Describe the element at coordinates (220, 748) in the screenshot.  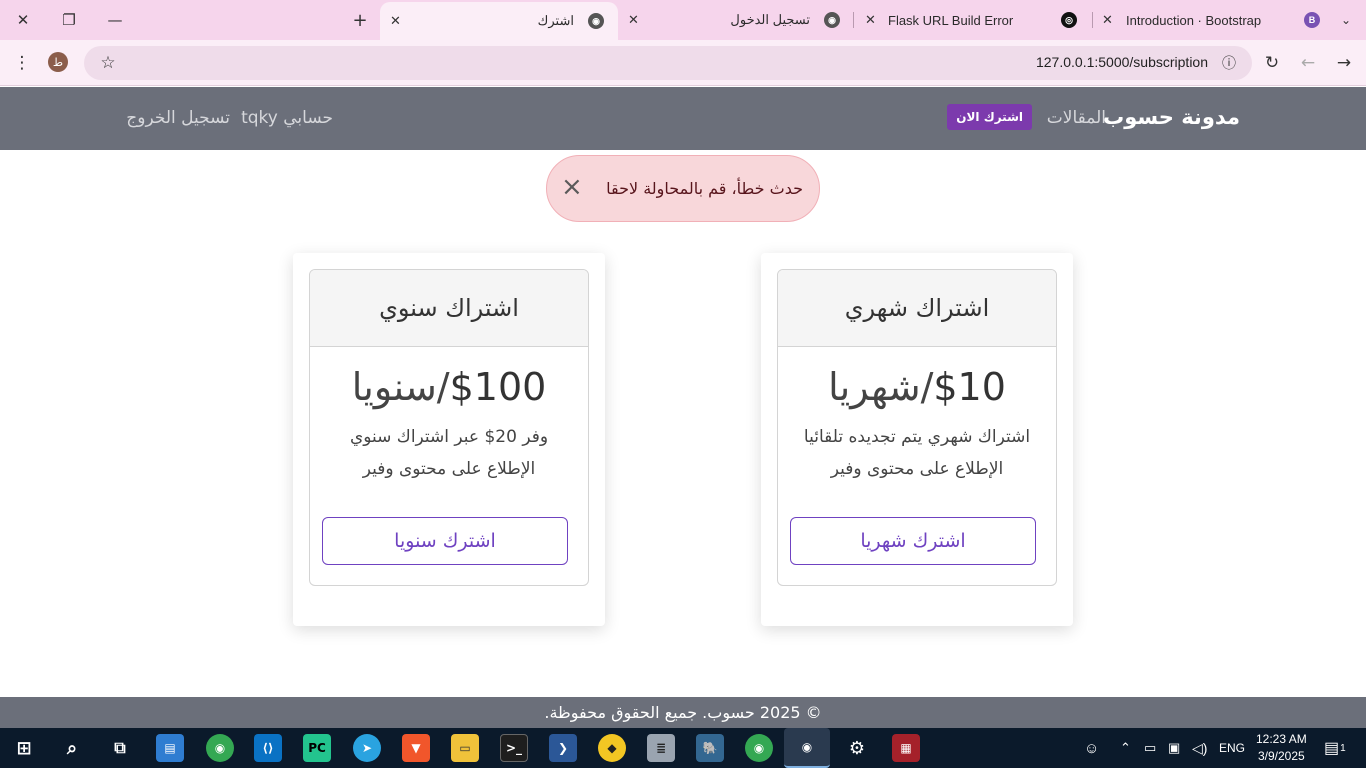
I see `chrome-icon: ◉` at that location.